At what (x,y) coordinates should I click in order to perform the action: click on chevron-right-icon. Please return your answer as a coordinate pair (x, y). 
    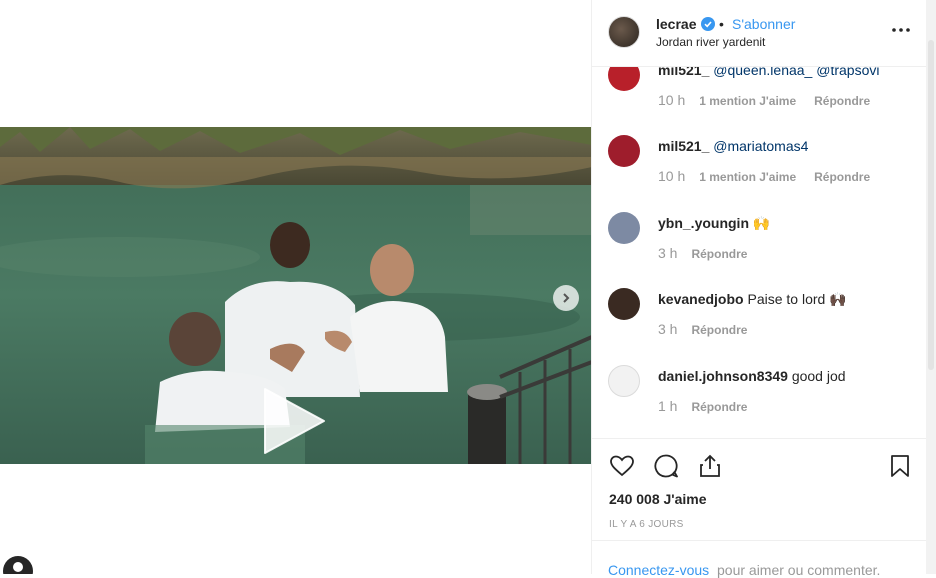
    Looking at the image, I should click on (566, 298).